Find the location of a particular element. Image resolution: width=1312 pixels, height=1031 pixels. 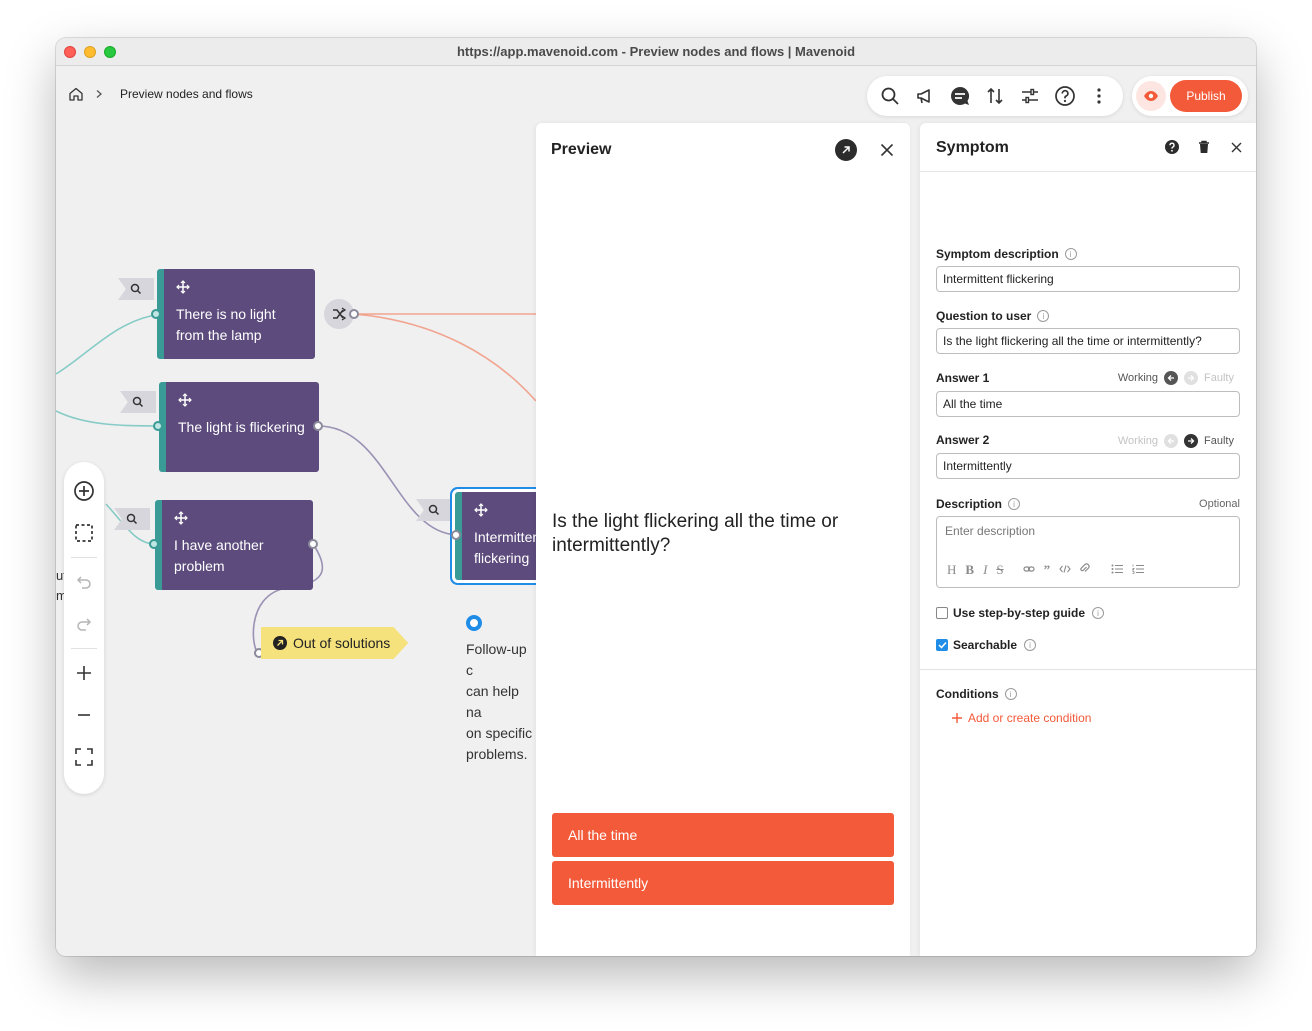

maximize-window-button is located at coordinates (110, 52).